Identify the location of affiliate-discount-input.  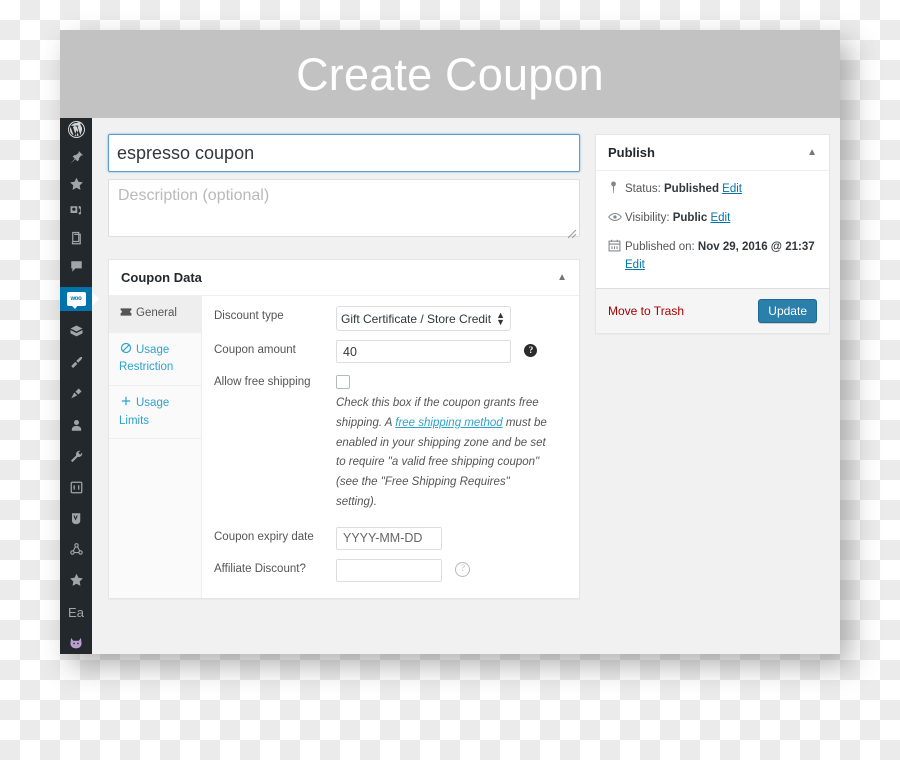
(389, 570).